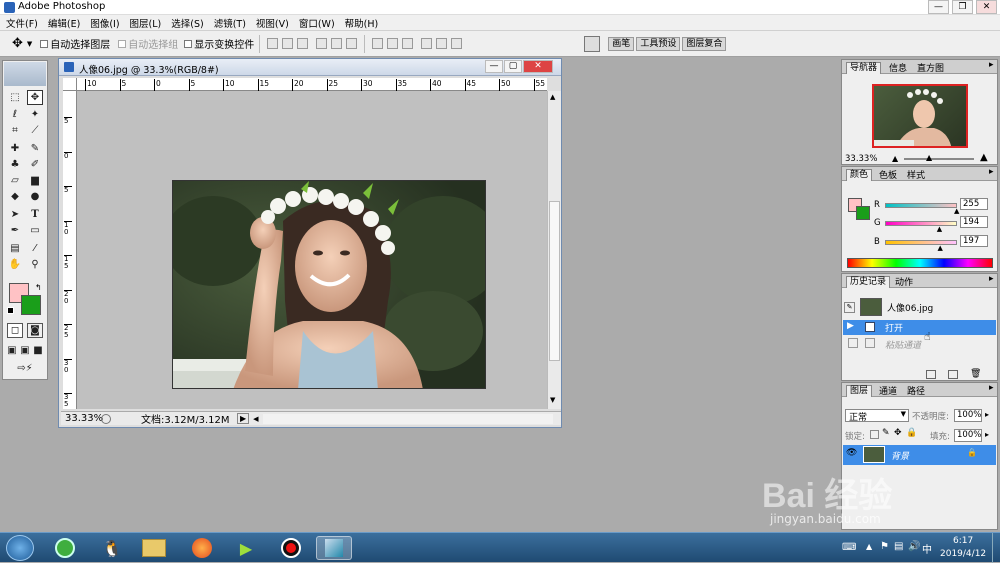  Describe the element at coordinates (15, 196) in the screenshot. I see `blur-tool-icon: ◆` at that location.